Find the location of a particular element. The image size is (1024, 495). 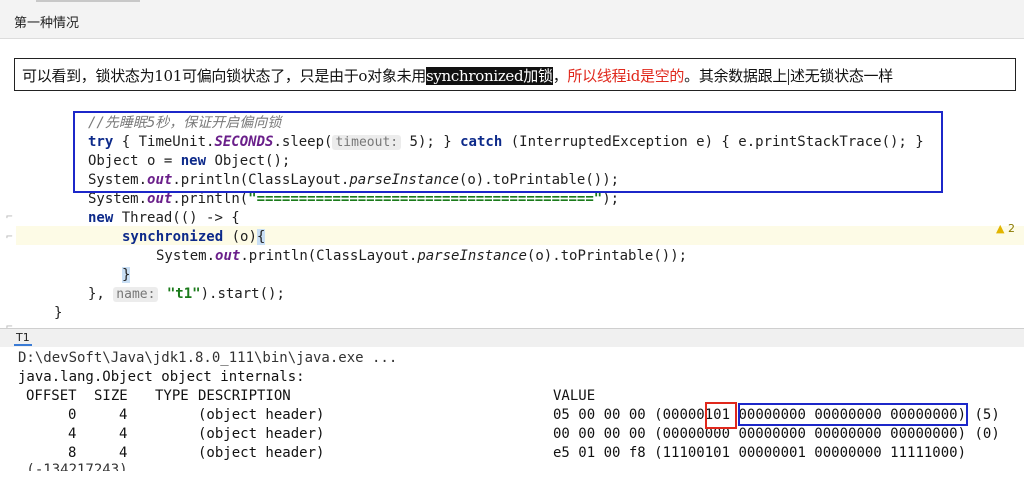

note-part2: ， is located at coordinates (560, 76).